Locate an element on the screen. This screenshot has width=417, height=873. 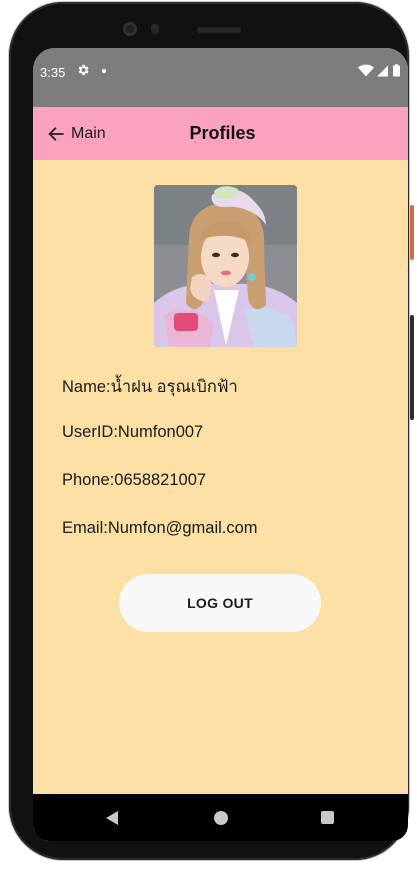
signal-icon is located at coordinates (382, 71).